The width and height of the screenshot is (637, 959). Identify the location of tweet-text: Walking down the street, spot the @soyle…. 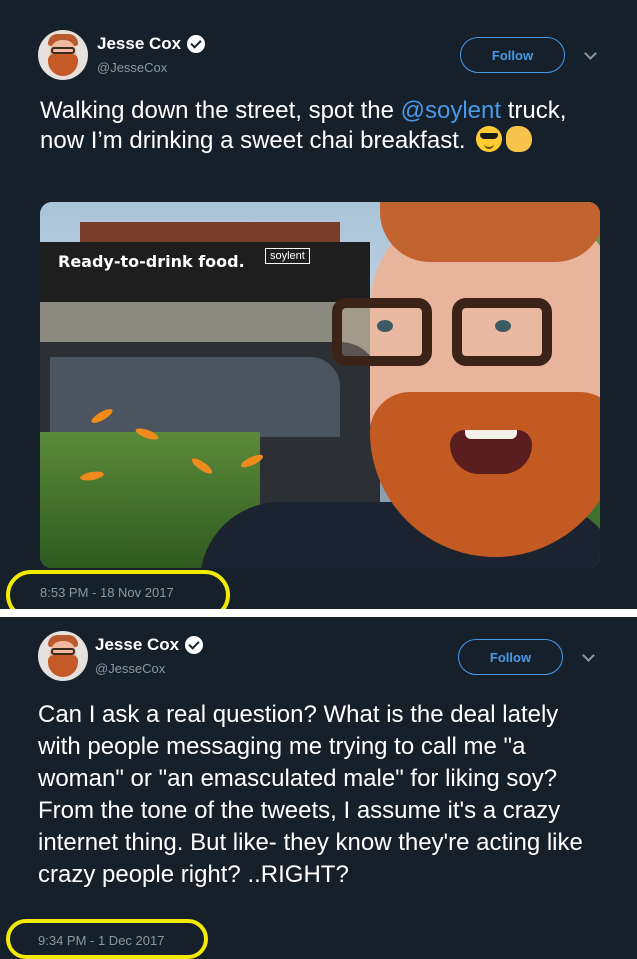
(320, 126).